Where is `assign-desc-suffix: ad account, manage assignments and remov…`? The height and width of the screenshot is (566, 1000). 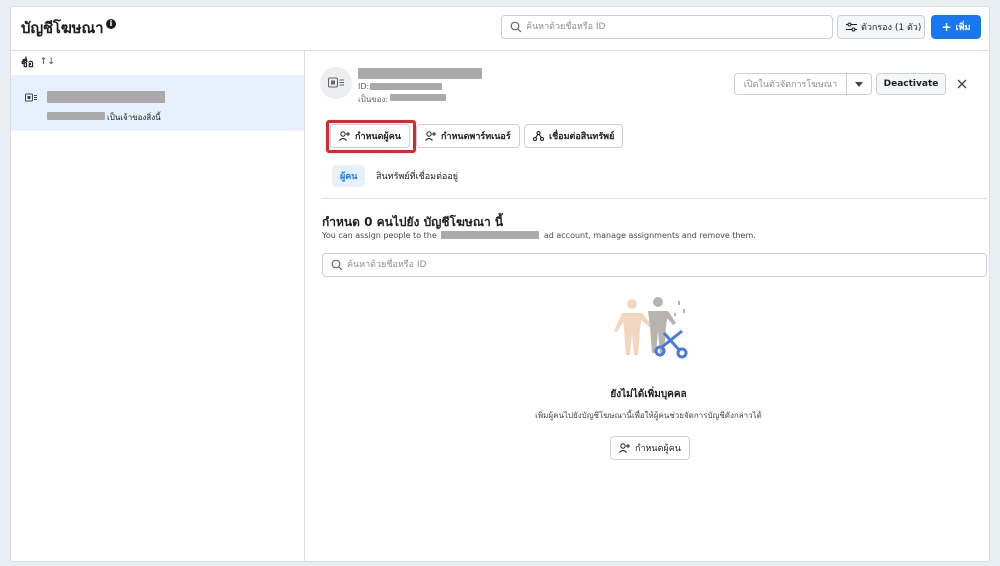
assign-desc-suffix: ad account, manage assignments and remov… is located at coordinates (649, 235).